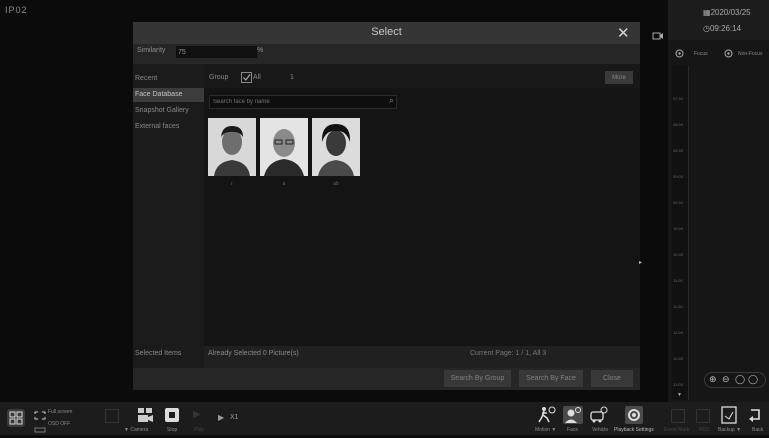 Image resolution: width=769 pixels, height=438 pixels. Describe the element at coordinates (704, 430) in the screenshot. I see `pos-label: POS` at that location.